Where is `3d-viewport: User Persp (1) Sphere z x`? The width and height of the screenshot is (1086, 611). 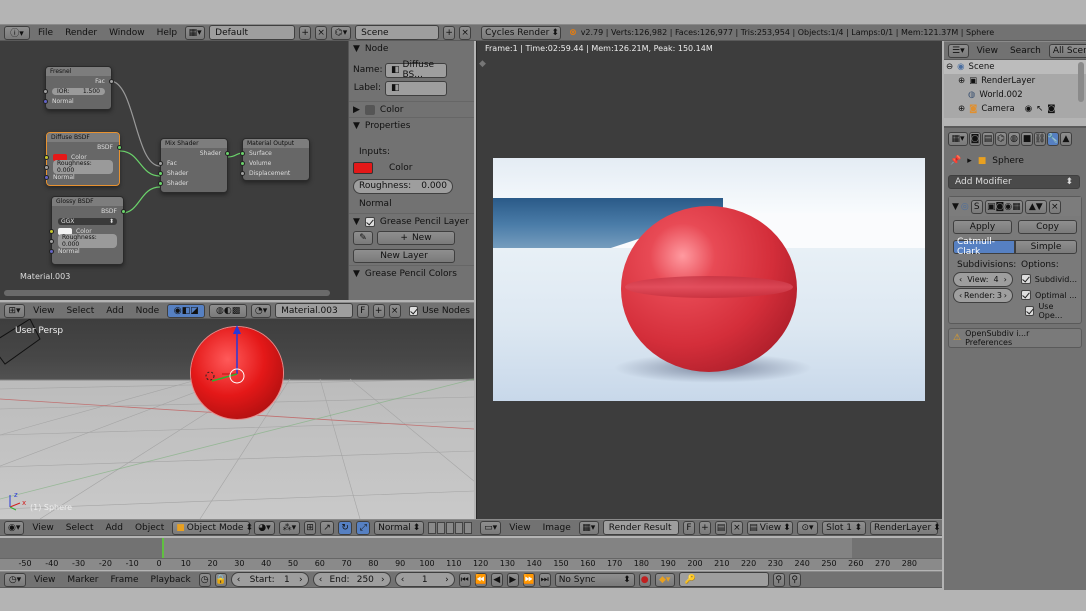
3d-viewport: User Persp (1) Sphere z x is located at coordinates (237, 419).